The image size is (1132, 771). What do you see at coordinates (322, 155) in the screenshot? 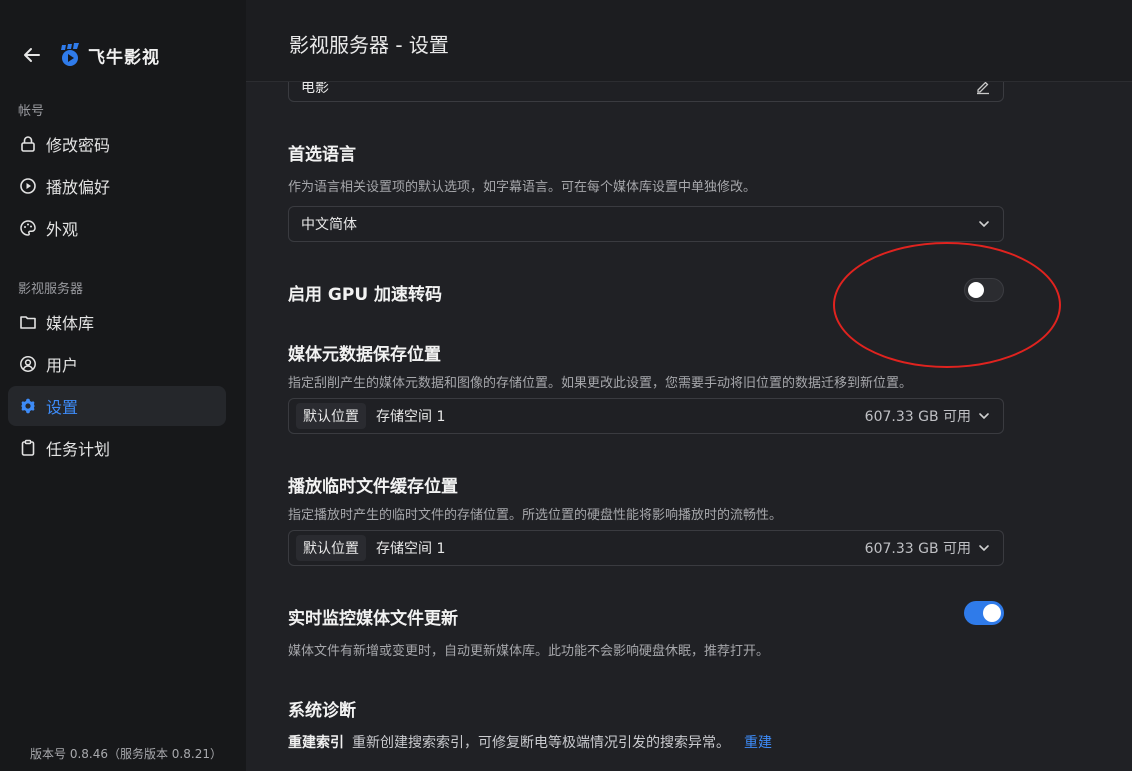
I see `preferred-language-title: 首选语言` at bounding box center [322, 155].